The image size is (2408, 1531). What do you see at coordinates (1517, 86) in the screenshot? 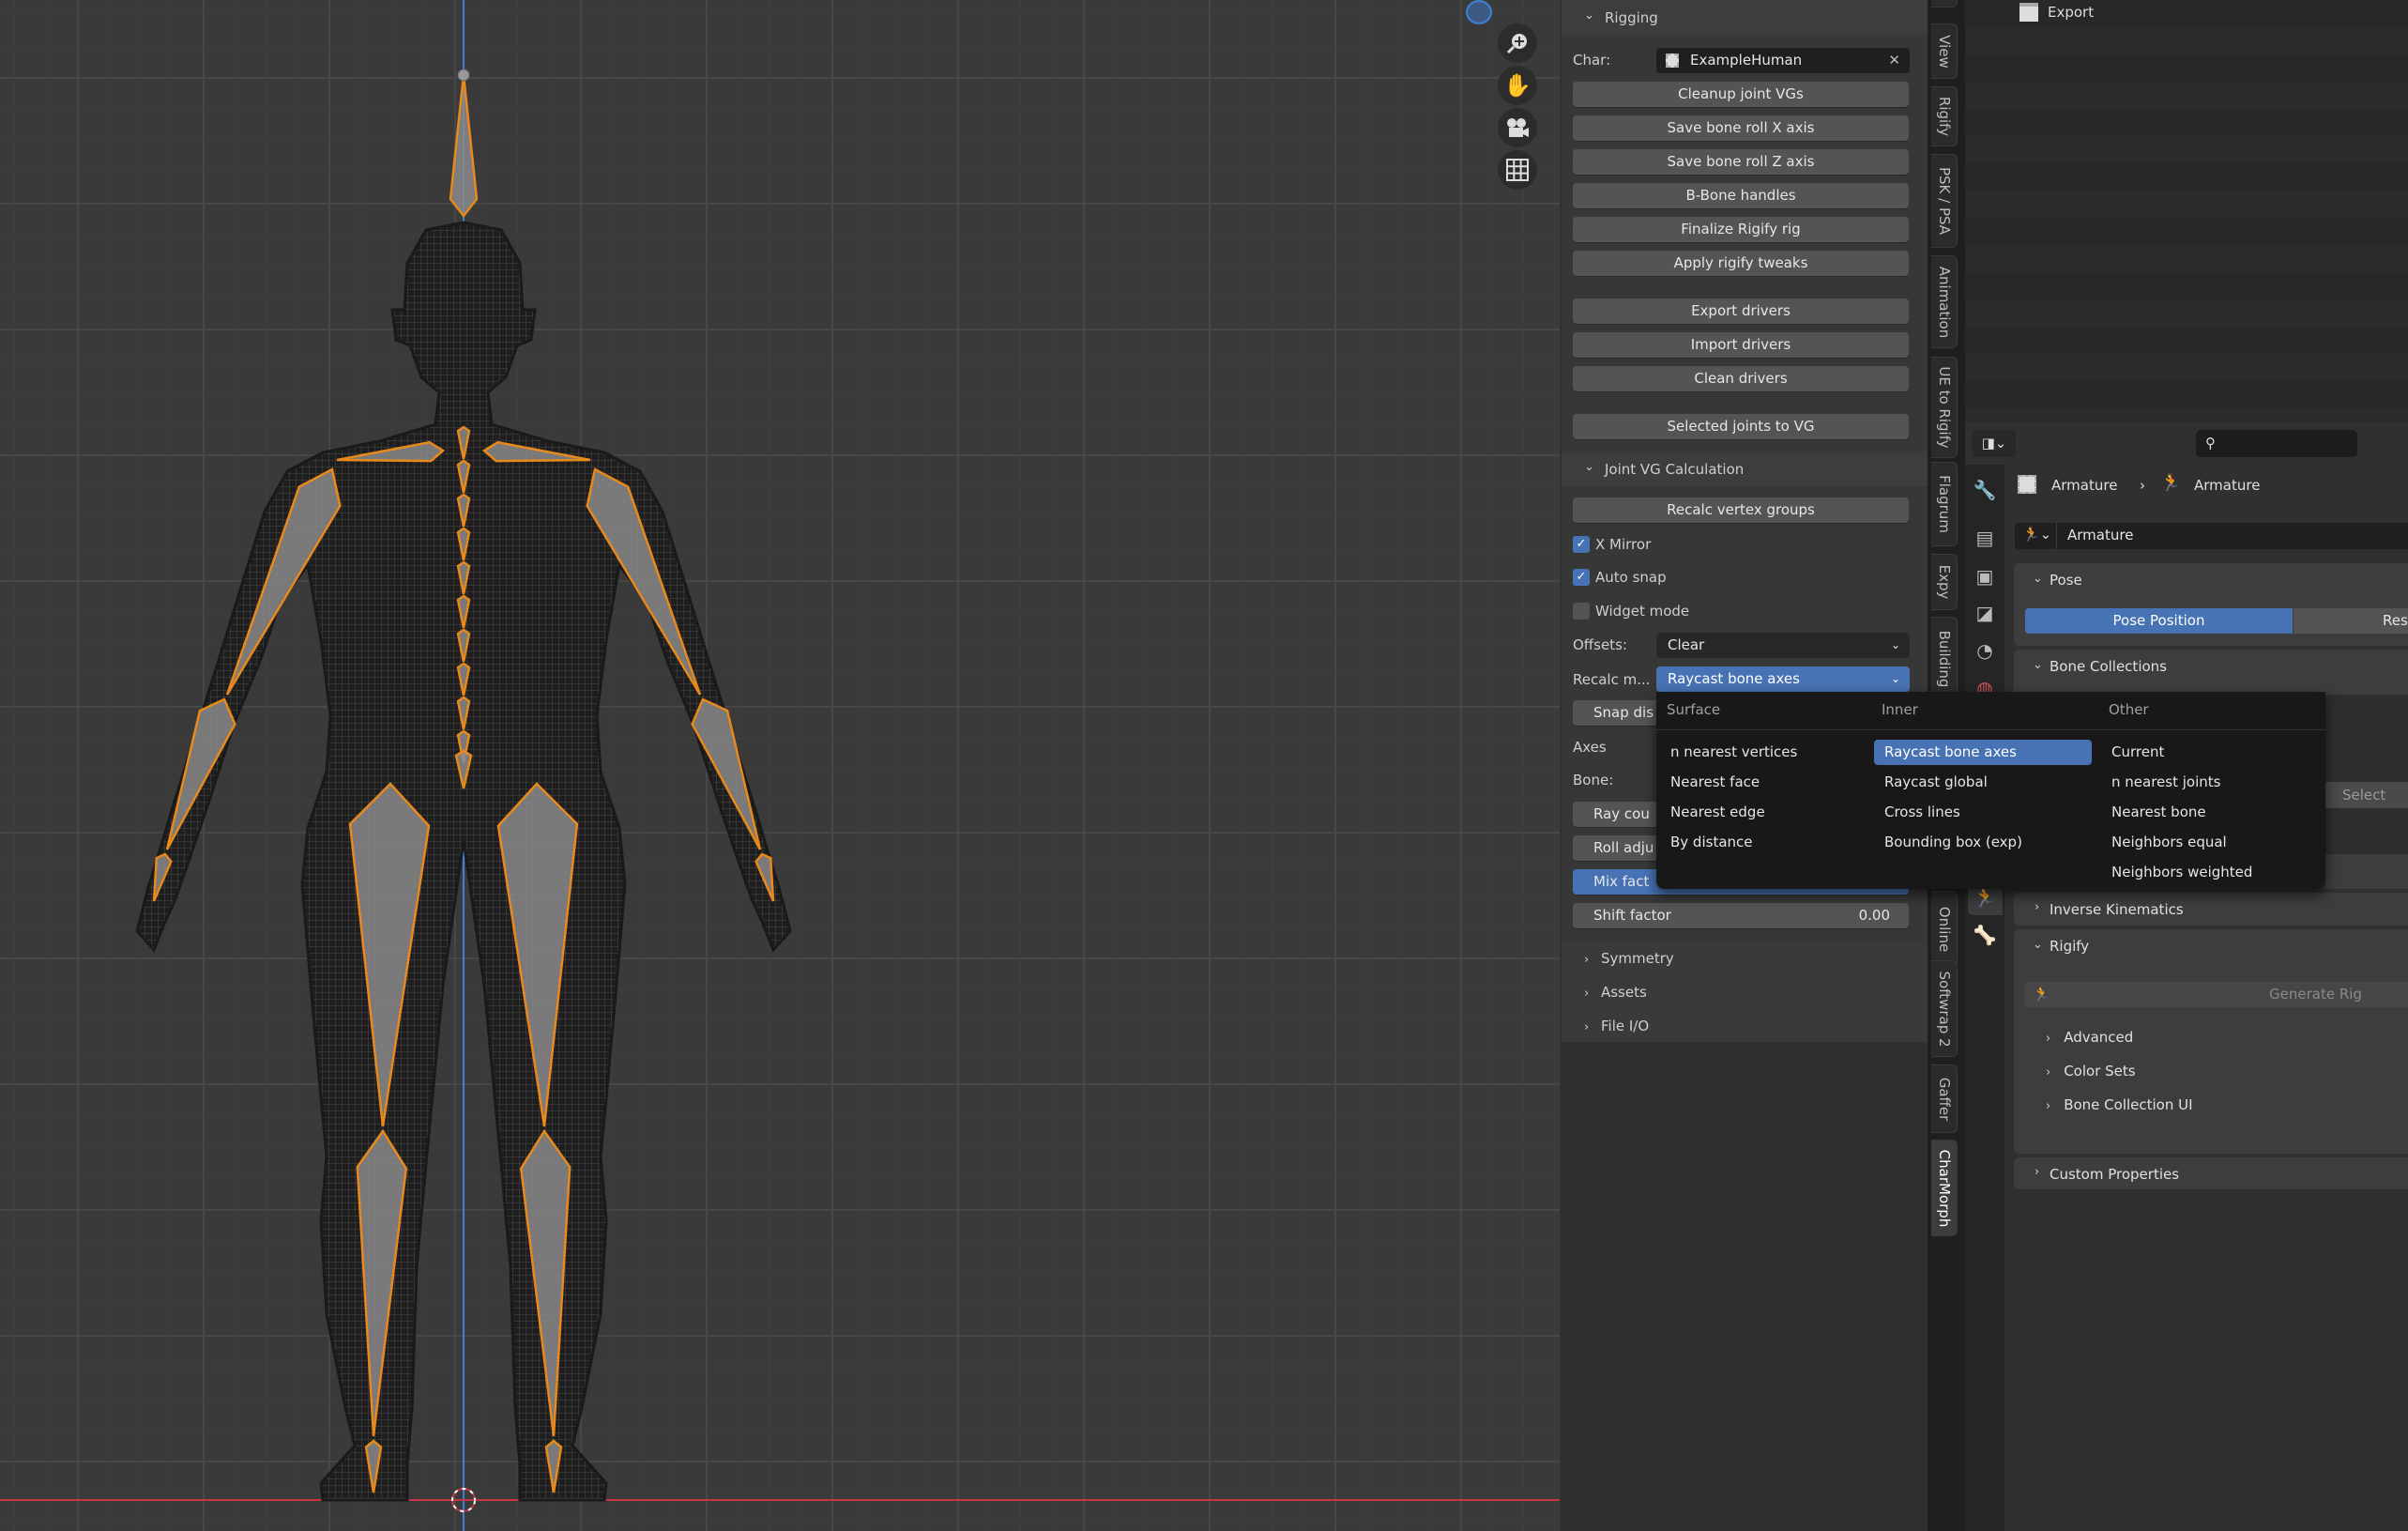
I see `hand-pan-icon: ✋` at bounding box center [1517, 86].